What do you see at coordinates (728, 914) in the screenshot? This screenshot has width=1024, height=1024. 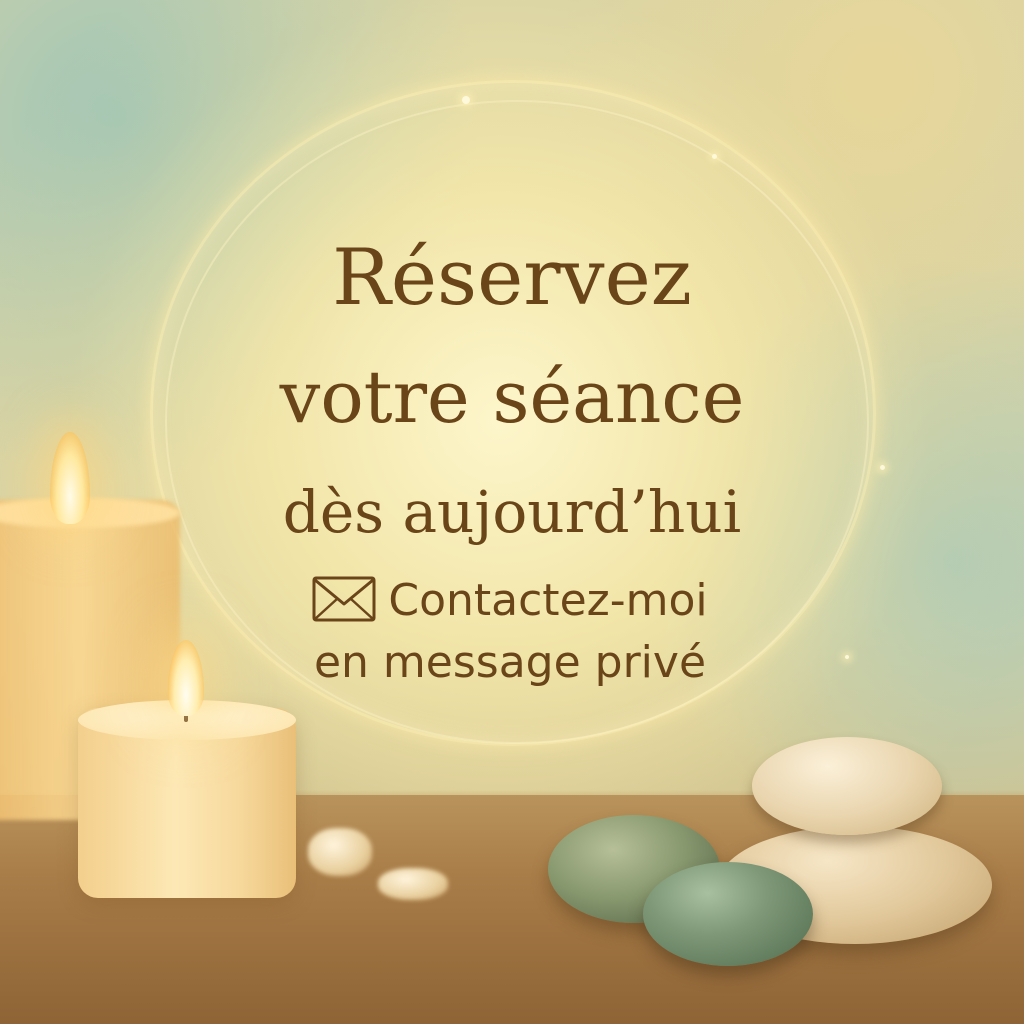 I see `green-stone-front` at bounding box center [728, 914].